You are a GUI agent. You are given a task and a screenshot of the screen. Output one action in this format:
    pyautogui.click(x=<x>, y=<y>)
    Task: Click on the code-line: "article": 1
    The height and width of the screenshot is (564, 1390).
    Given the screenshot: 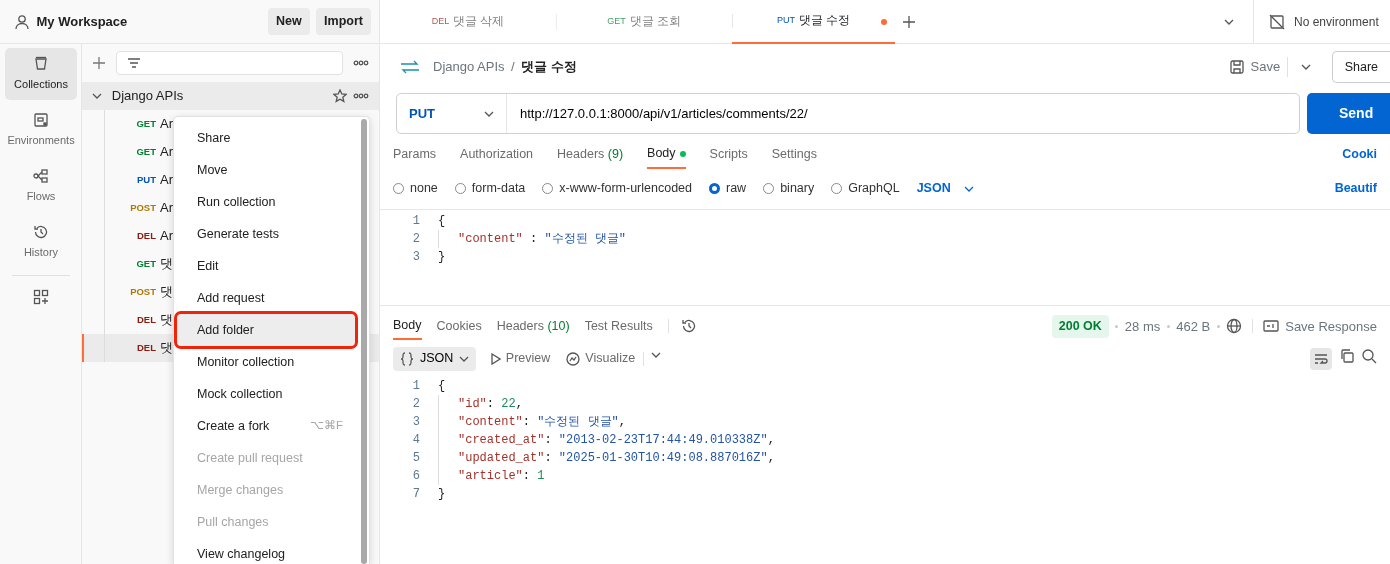 What is the action you would take?
    pyautogui.click(x=501, y=477)
    